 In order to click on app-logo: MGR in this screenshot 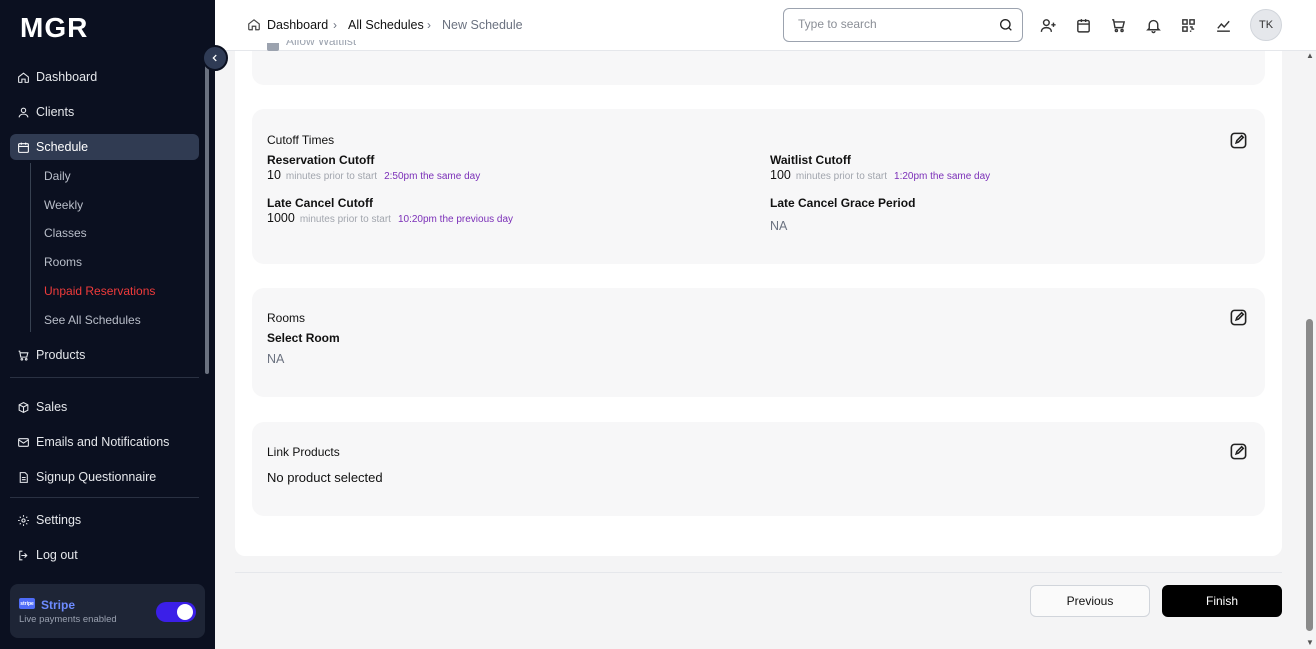, I will do `click(54, 27)`.